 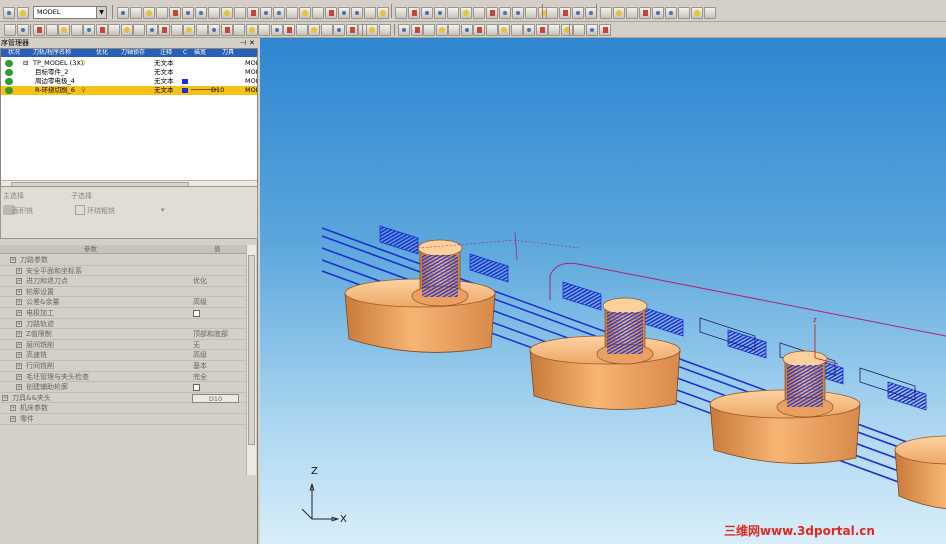 I want to click on tree-row: 目标零件_2 无文本 MOD, so click(x=129, y=72).